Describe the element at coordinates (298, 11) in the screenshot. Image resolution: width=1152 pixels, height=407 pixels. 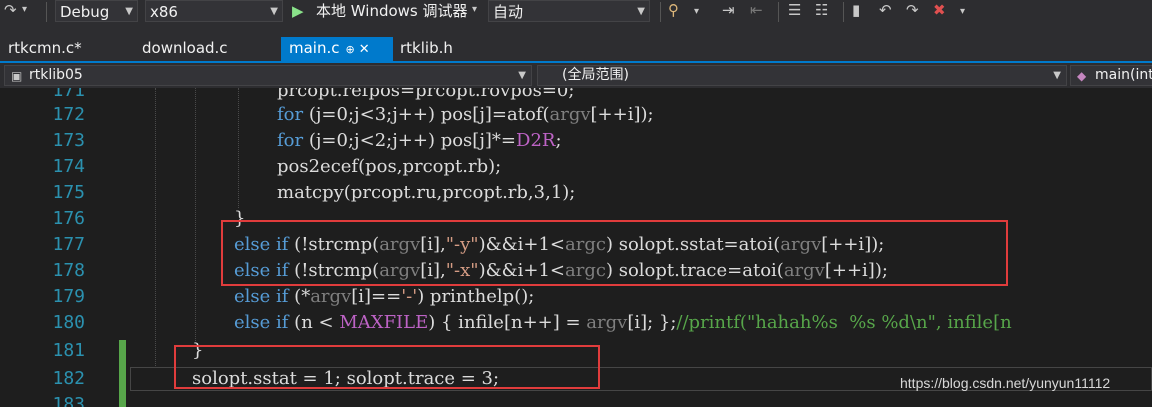
I see `play-icon: ▶` at that location.